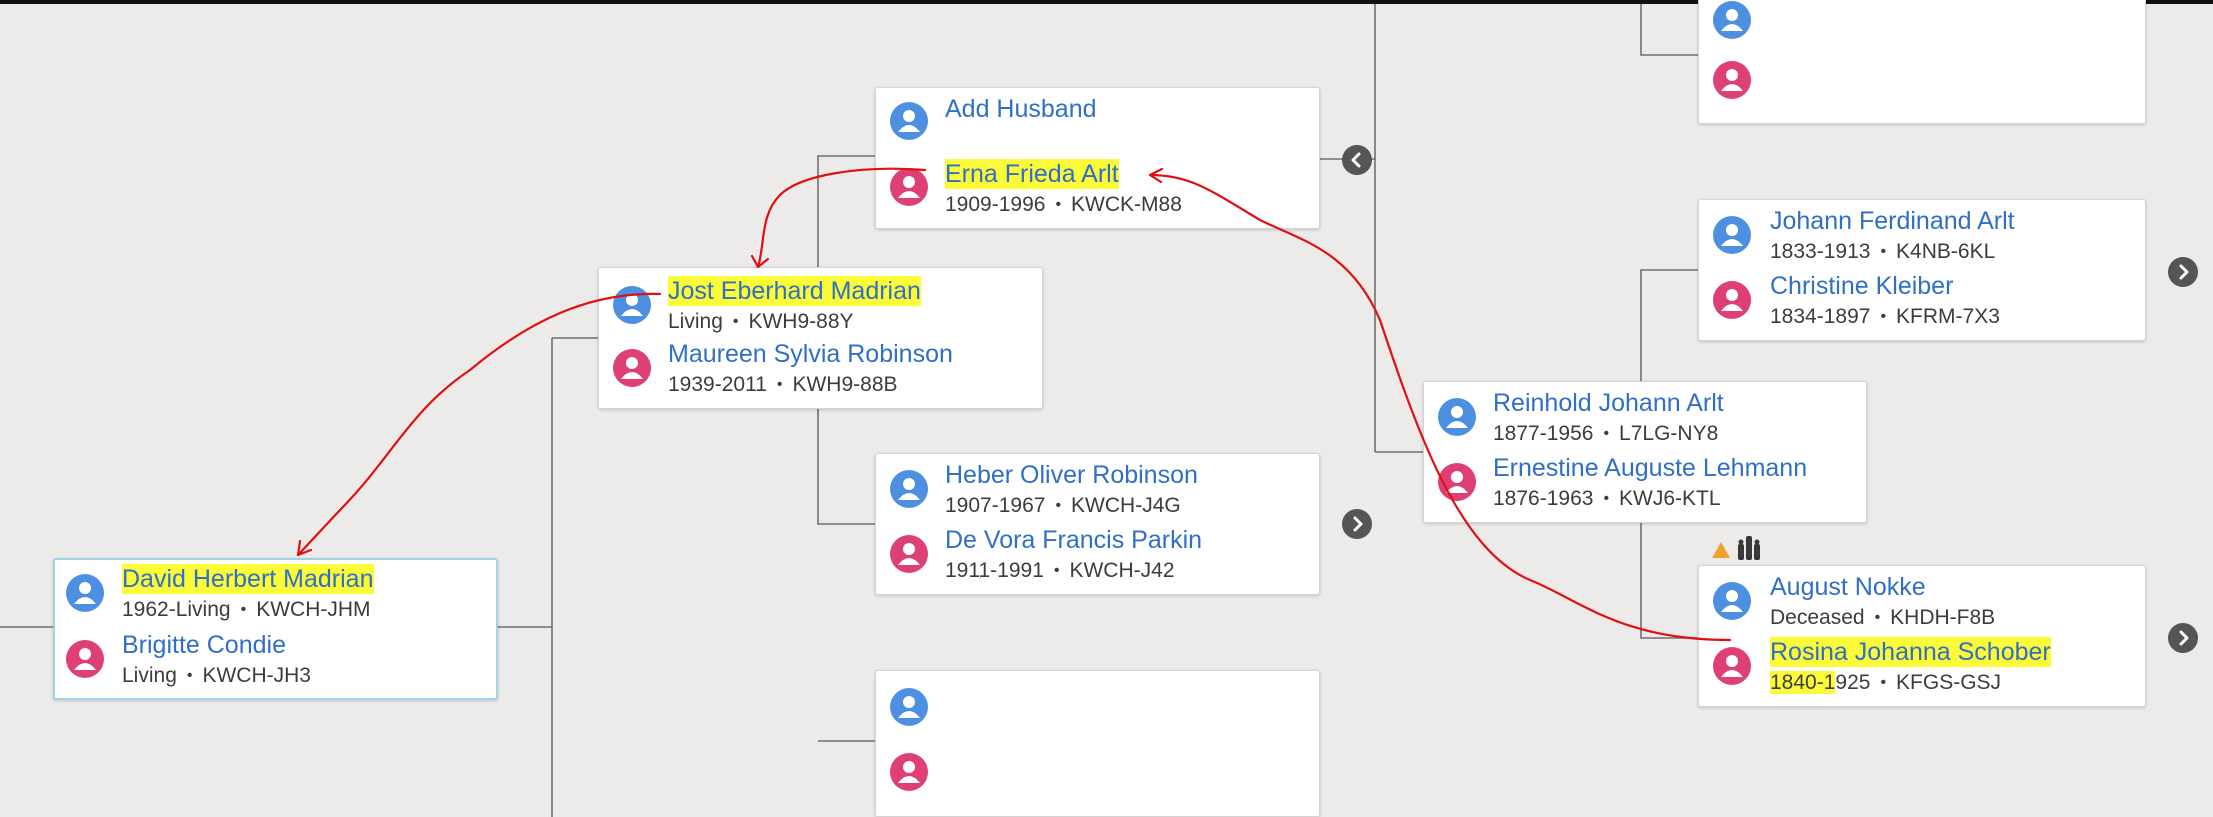 The image size is (2213, 817). Describe the element at coordinates (1883, 617) in the screenshot. I see `person-info-august: Deceased • KHDH-F8B` at that location.